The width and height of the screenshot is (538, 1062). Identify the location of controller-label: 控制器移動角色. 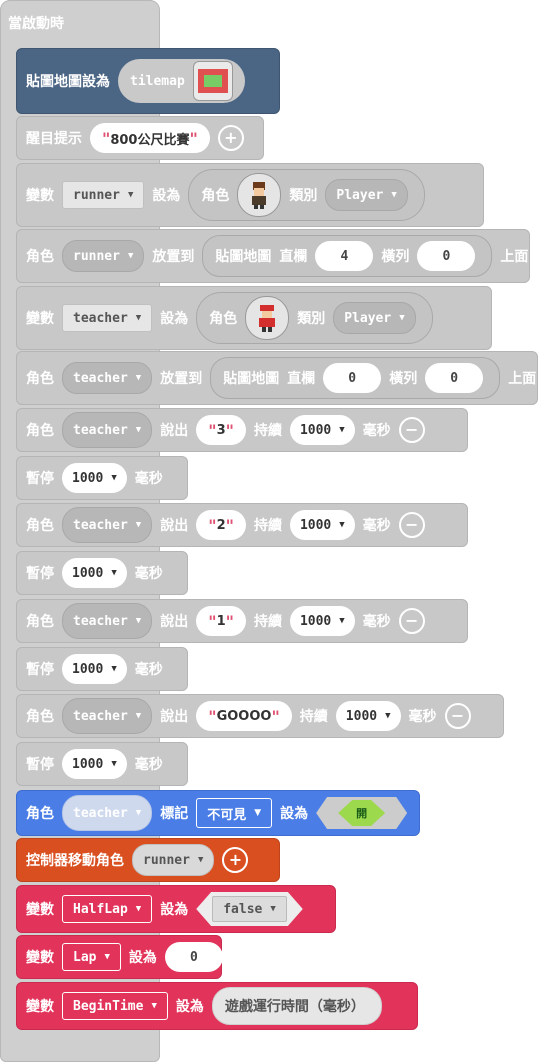
(75, 861).